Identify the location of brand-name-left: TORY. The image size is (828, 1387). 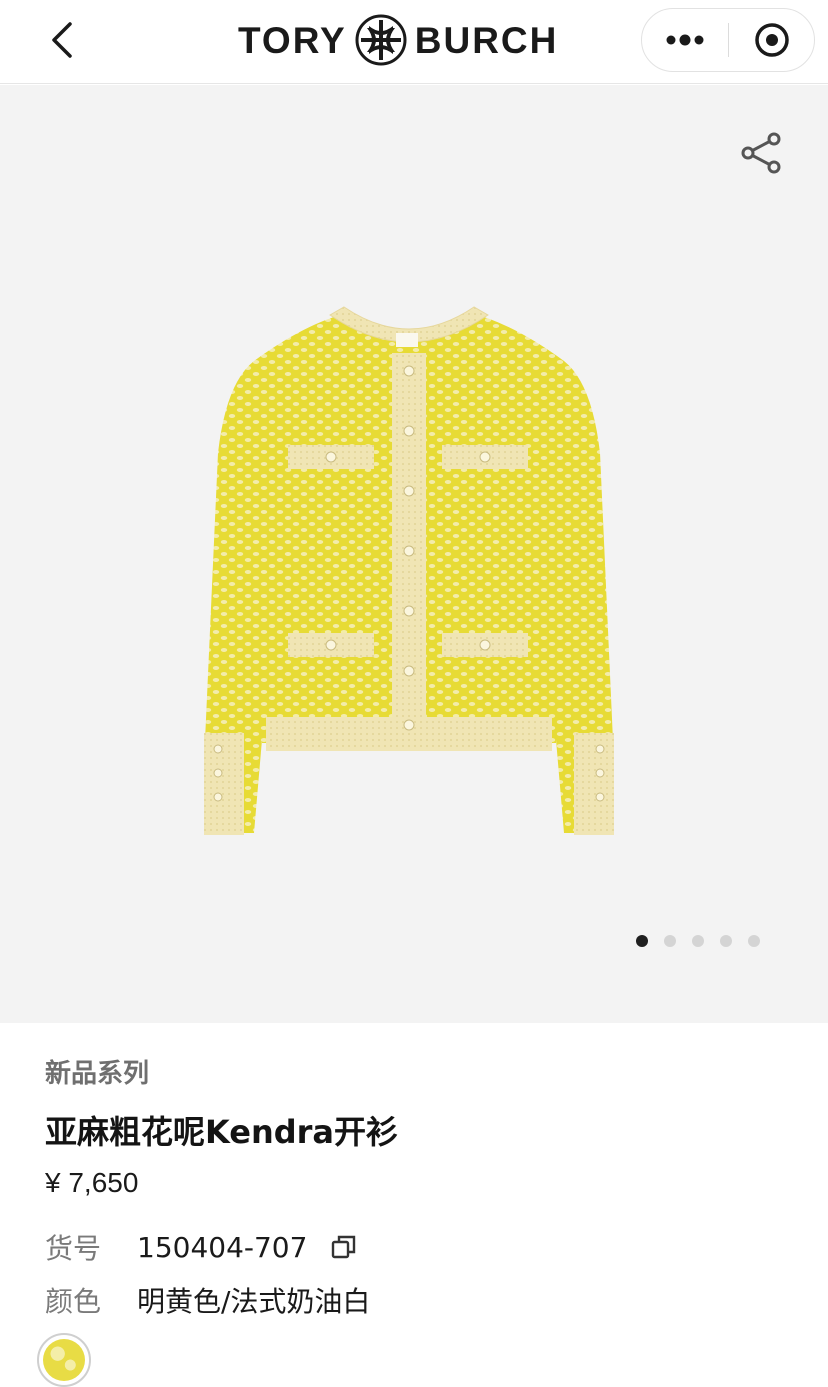
(292, 40).